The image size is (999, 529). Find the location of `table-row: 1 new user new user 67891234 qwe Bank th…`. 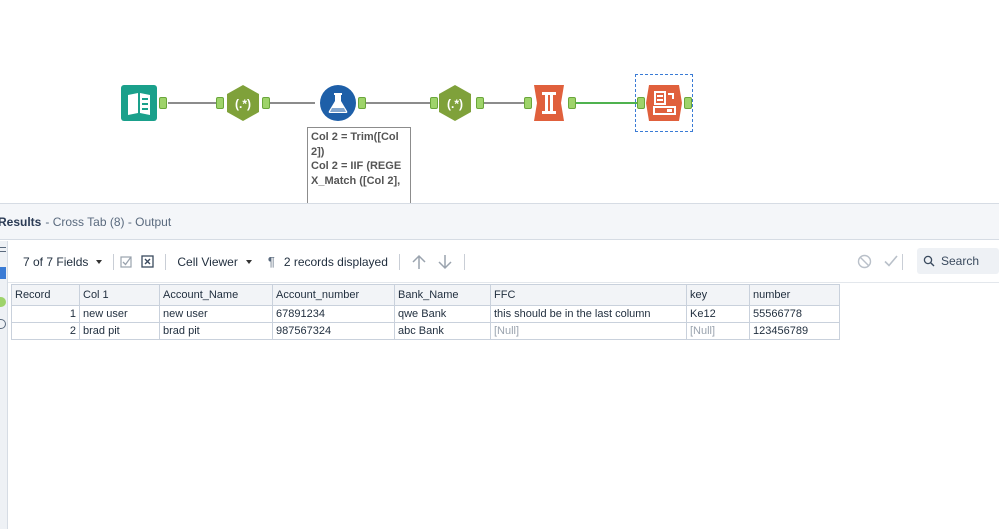

table-row: 1 new user new user 67891234 qwe Bank th… is located at coordinates (425, 314).